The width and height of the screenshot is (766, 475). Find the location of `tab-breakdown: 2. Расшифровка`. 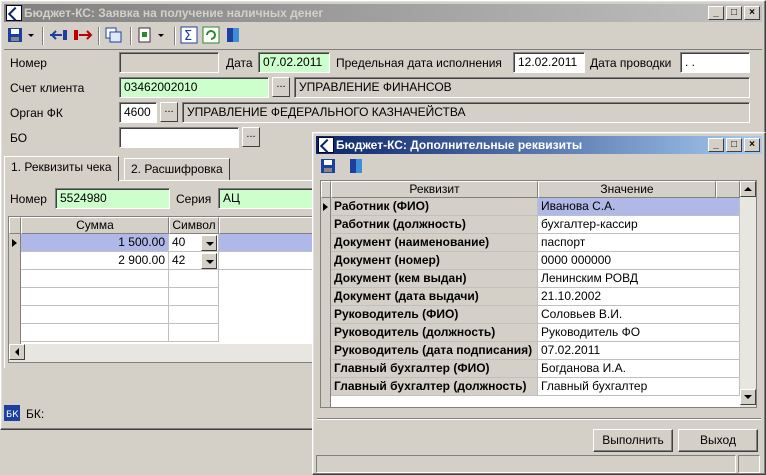

tab-breakdown: 2. Расшифровка is located at coordinates (177, 169).